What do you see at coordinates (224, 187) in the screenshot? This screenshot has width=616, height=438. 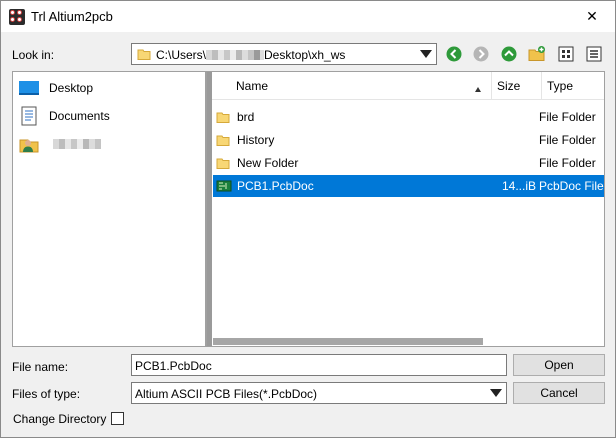 I see `pcb-file-icon` at bounding box center [224, 187].